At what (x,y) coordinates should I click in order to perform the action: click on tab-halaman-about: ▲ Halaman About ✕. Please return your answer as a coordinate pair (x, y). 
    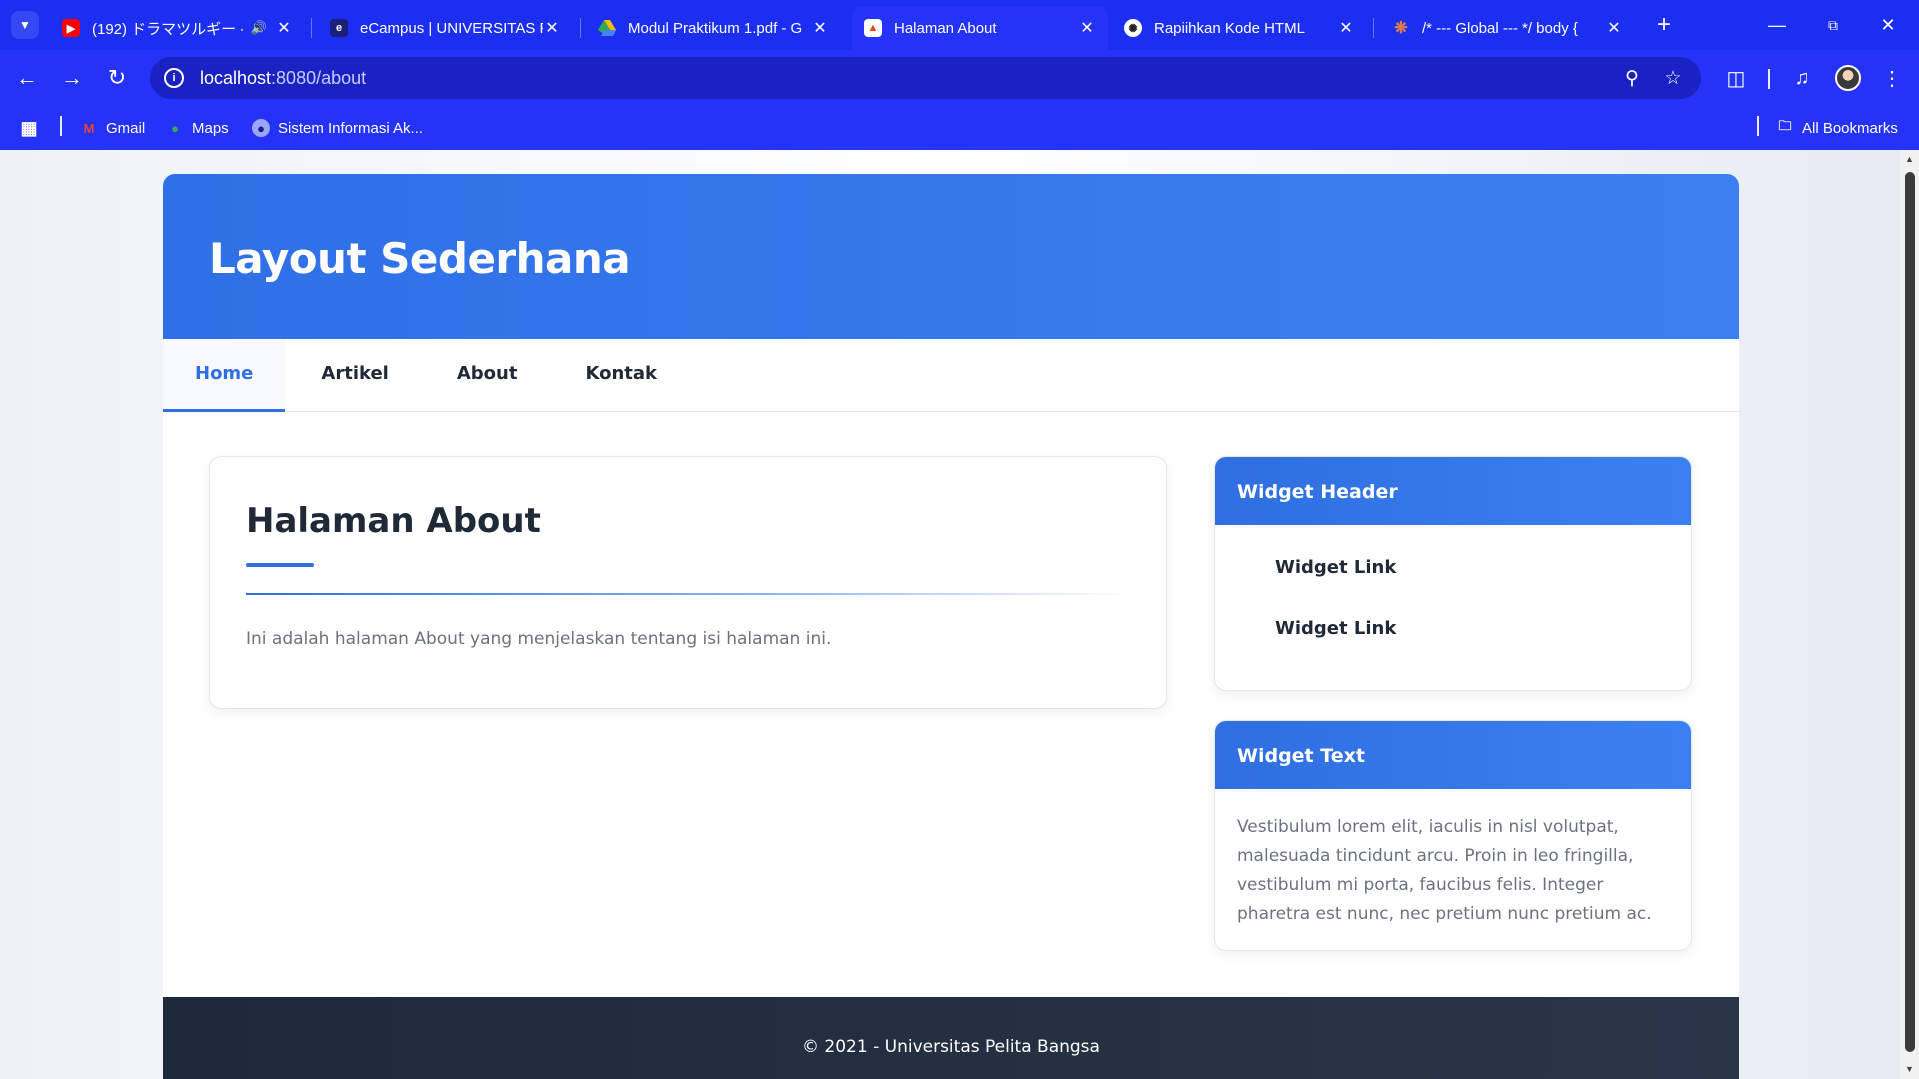
    Looking at the image, I should click on (980, 28).